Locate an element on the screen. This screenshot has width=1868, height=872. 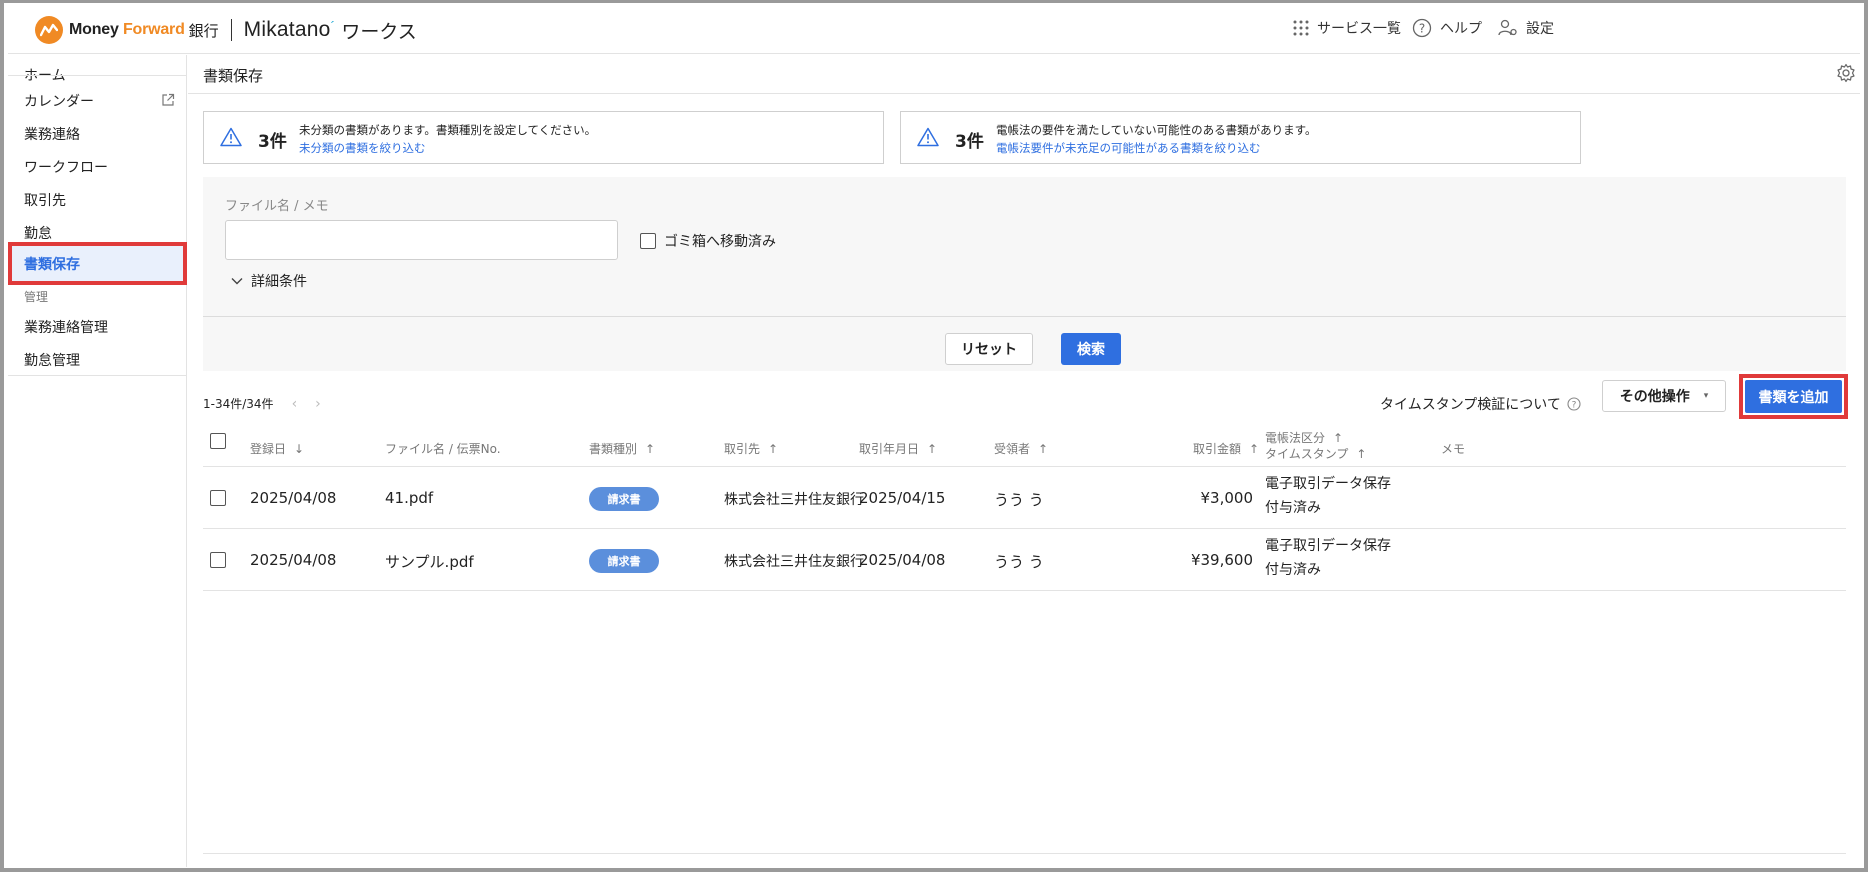
settings-label: 設定 is located at coordinates (1540, 29).